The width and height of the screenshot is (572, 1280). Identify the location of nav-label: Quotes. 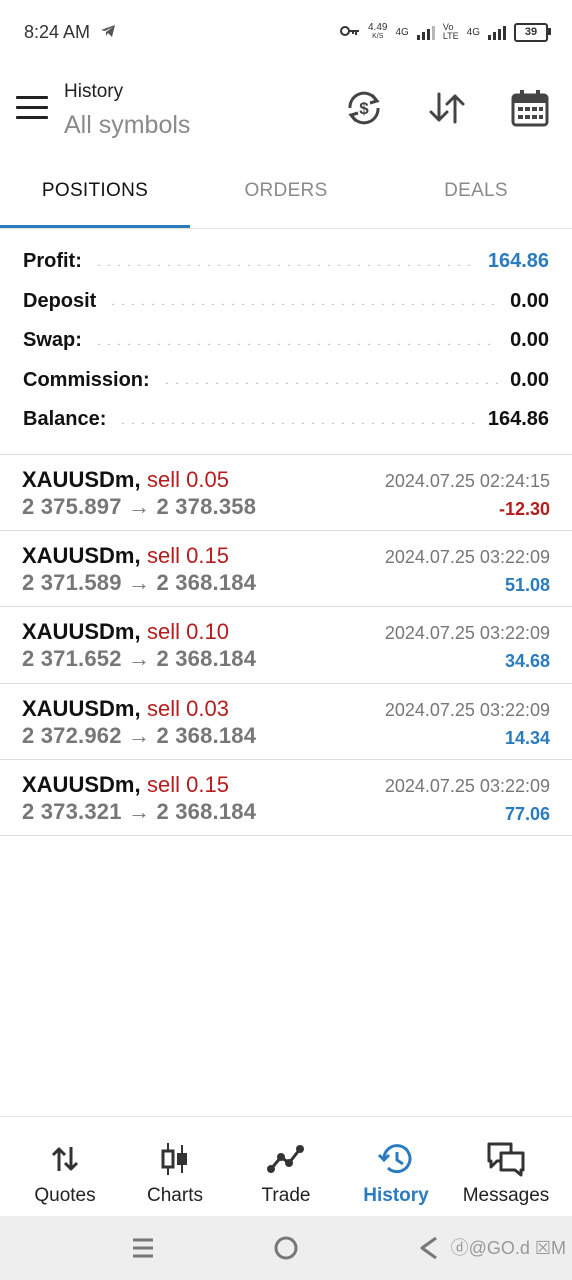
(65, 1195).